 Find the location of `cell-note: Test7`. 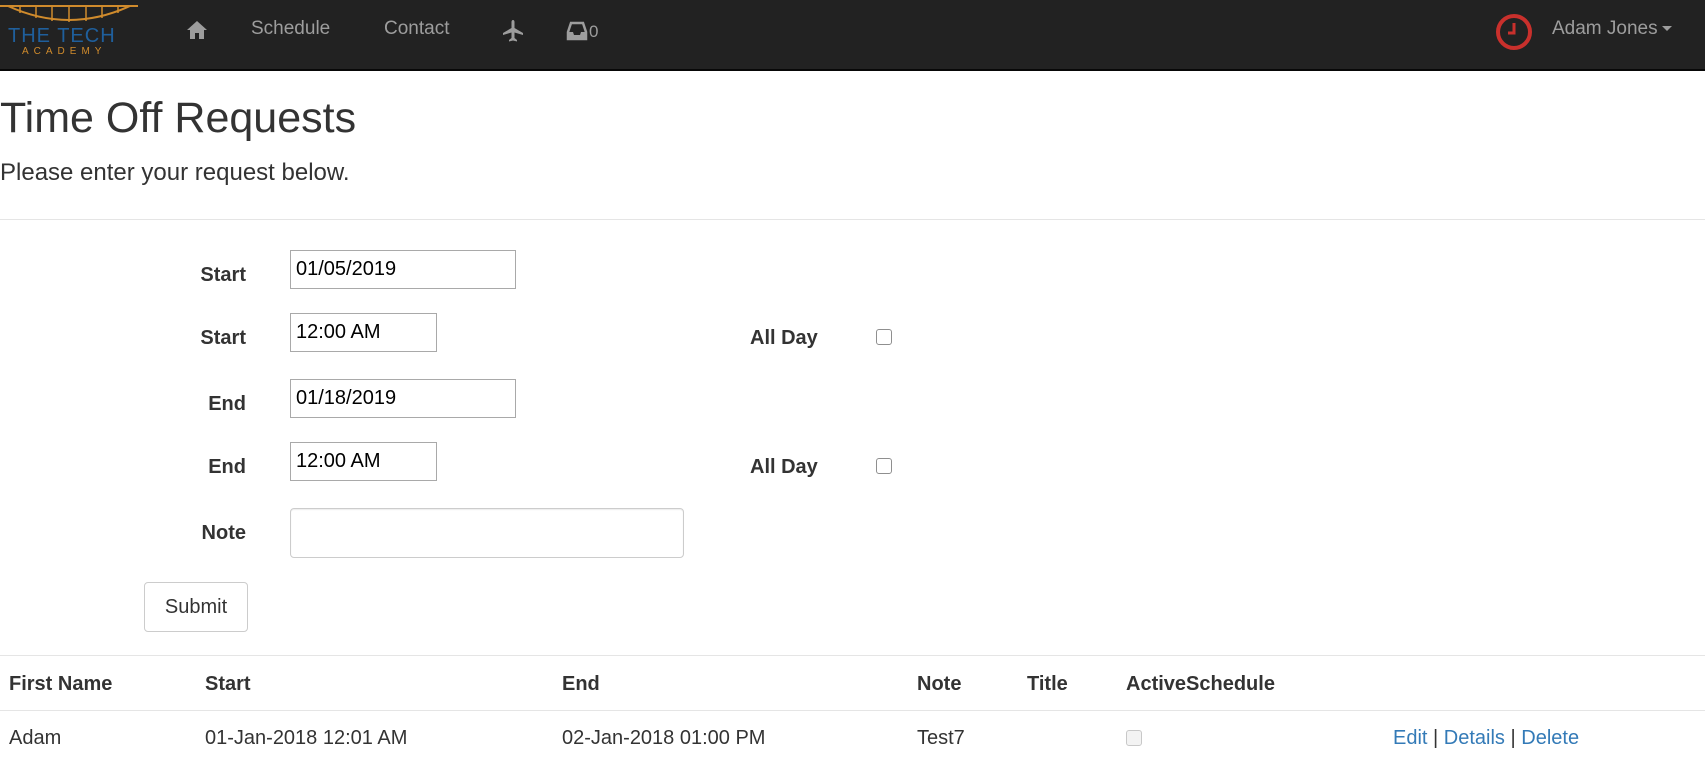

cell-note: Test7 is located at coordinates (941, 738).